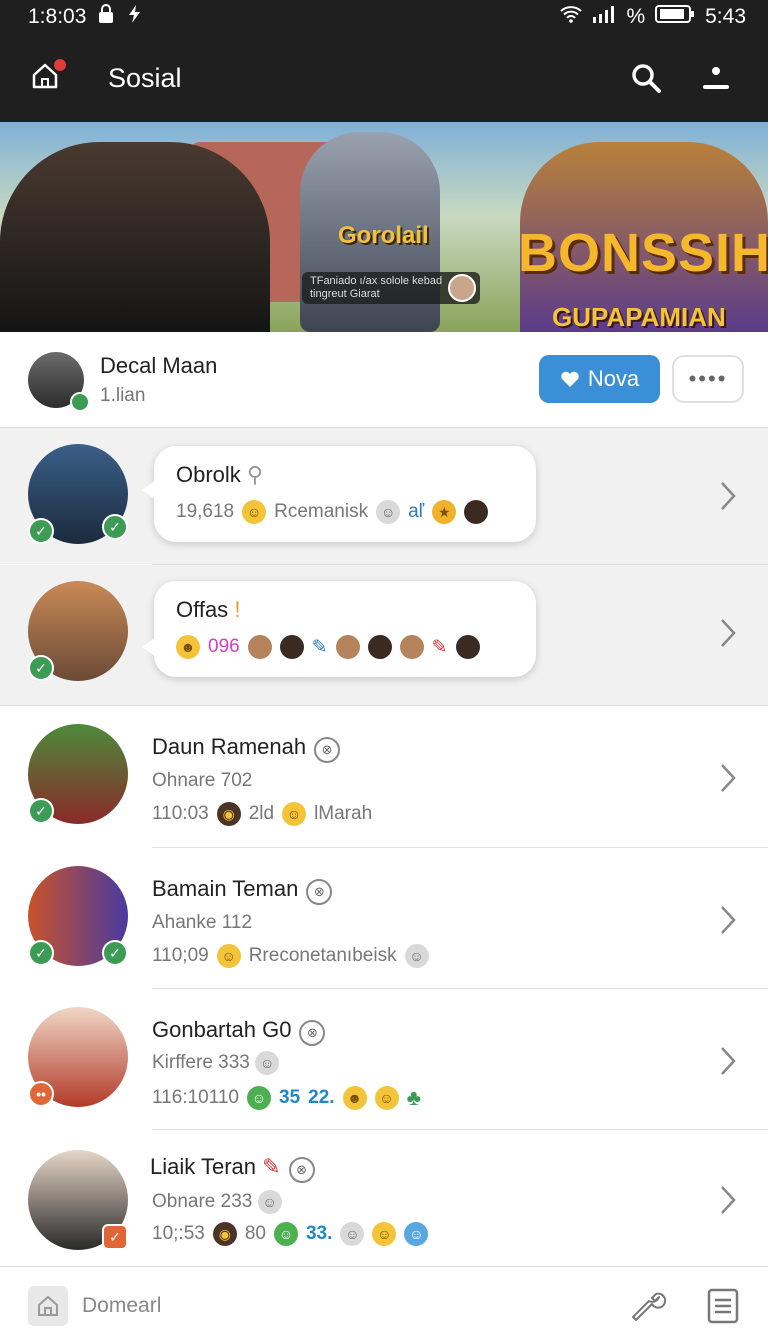 The width and height of the screenshot is (768, 1344). I want to click on chat-row: ✓ Offas ! ☻ 096 ✎ ✎, so click(384, 635).